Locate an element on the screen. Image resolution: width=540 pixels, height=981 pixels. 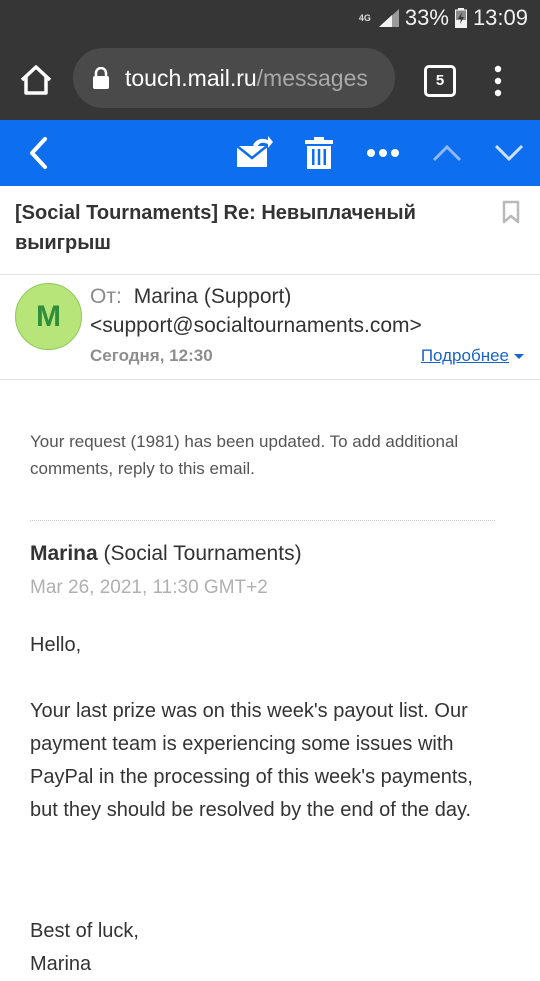
more-vert-icon is located at coordinates (498, 81).